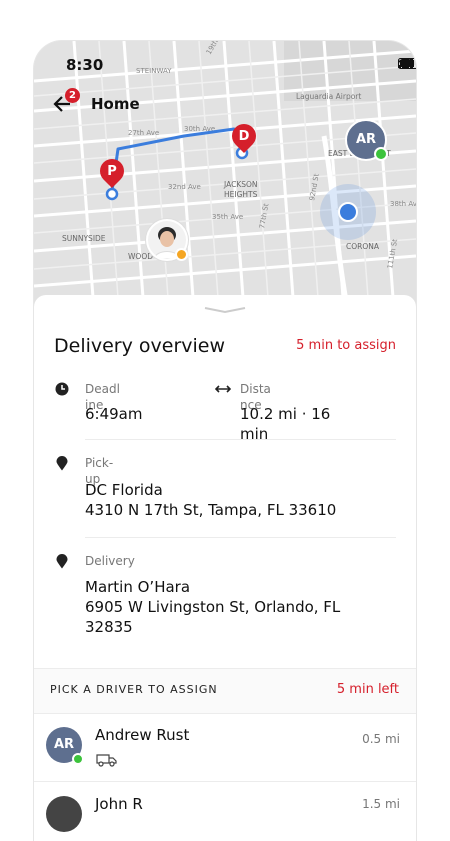  Describe the element at coordinates (106, 760) in the screenshot. I see `truck-icon` at that location.